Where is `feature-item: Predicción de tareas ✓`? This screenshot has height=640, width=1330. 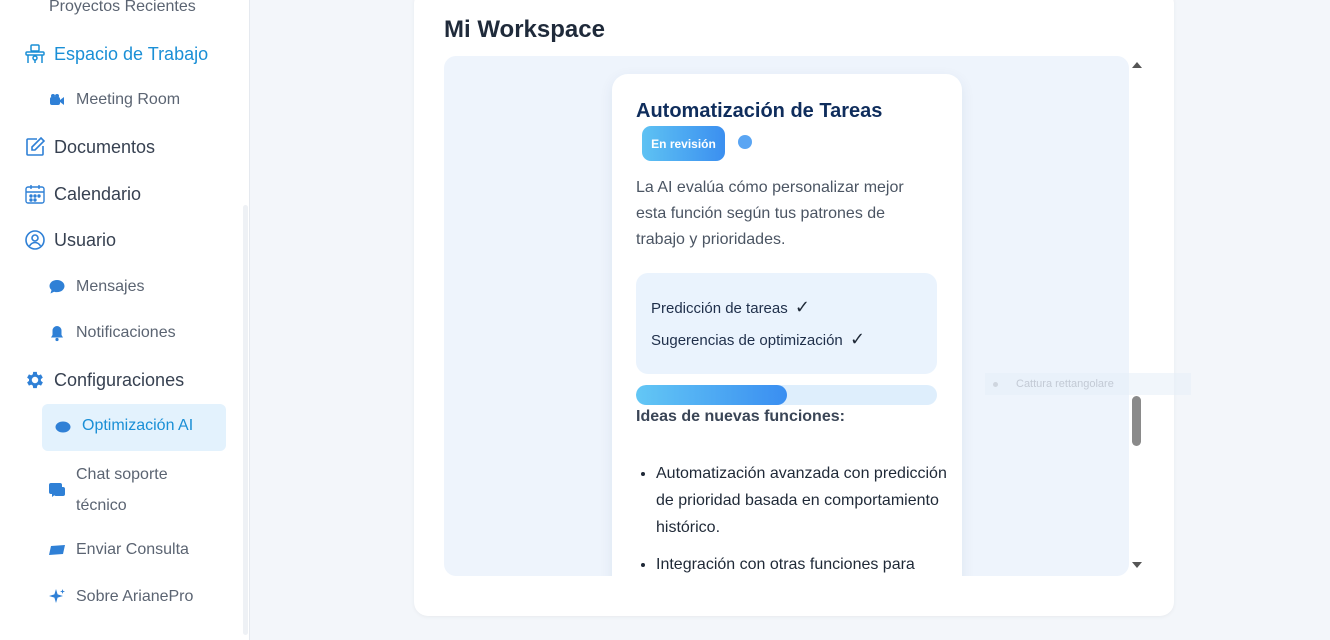
feature-item: Predicción de tareas ✓ is located at coordinates (730, 307).